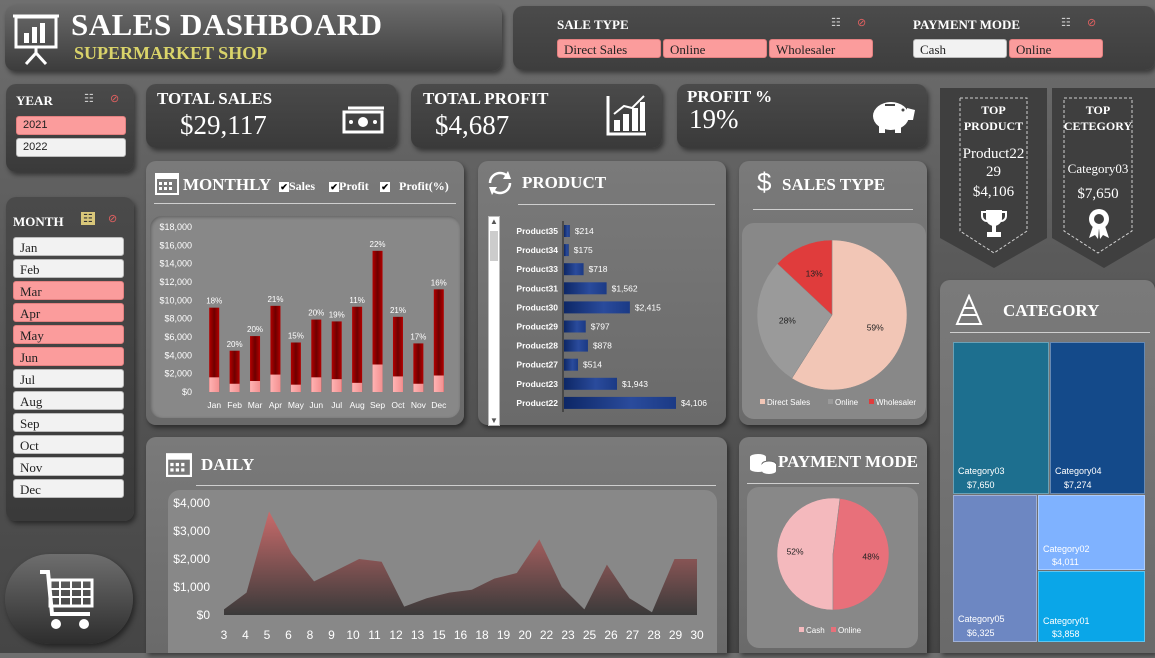 This screenshot has width=1155, height=658. Describe the element at coordinates (224, 635) in the screenshot. I see `x-tick-label: 3` at that location.